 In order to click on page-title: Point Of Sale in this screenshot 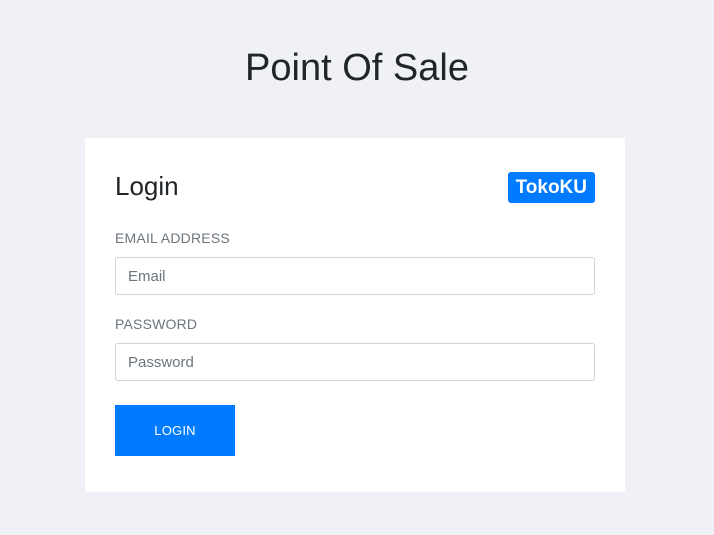, I will do `click(357, 68)`.